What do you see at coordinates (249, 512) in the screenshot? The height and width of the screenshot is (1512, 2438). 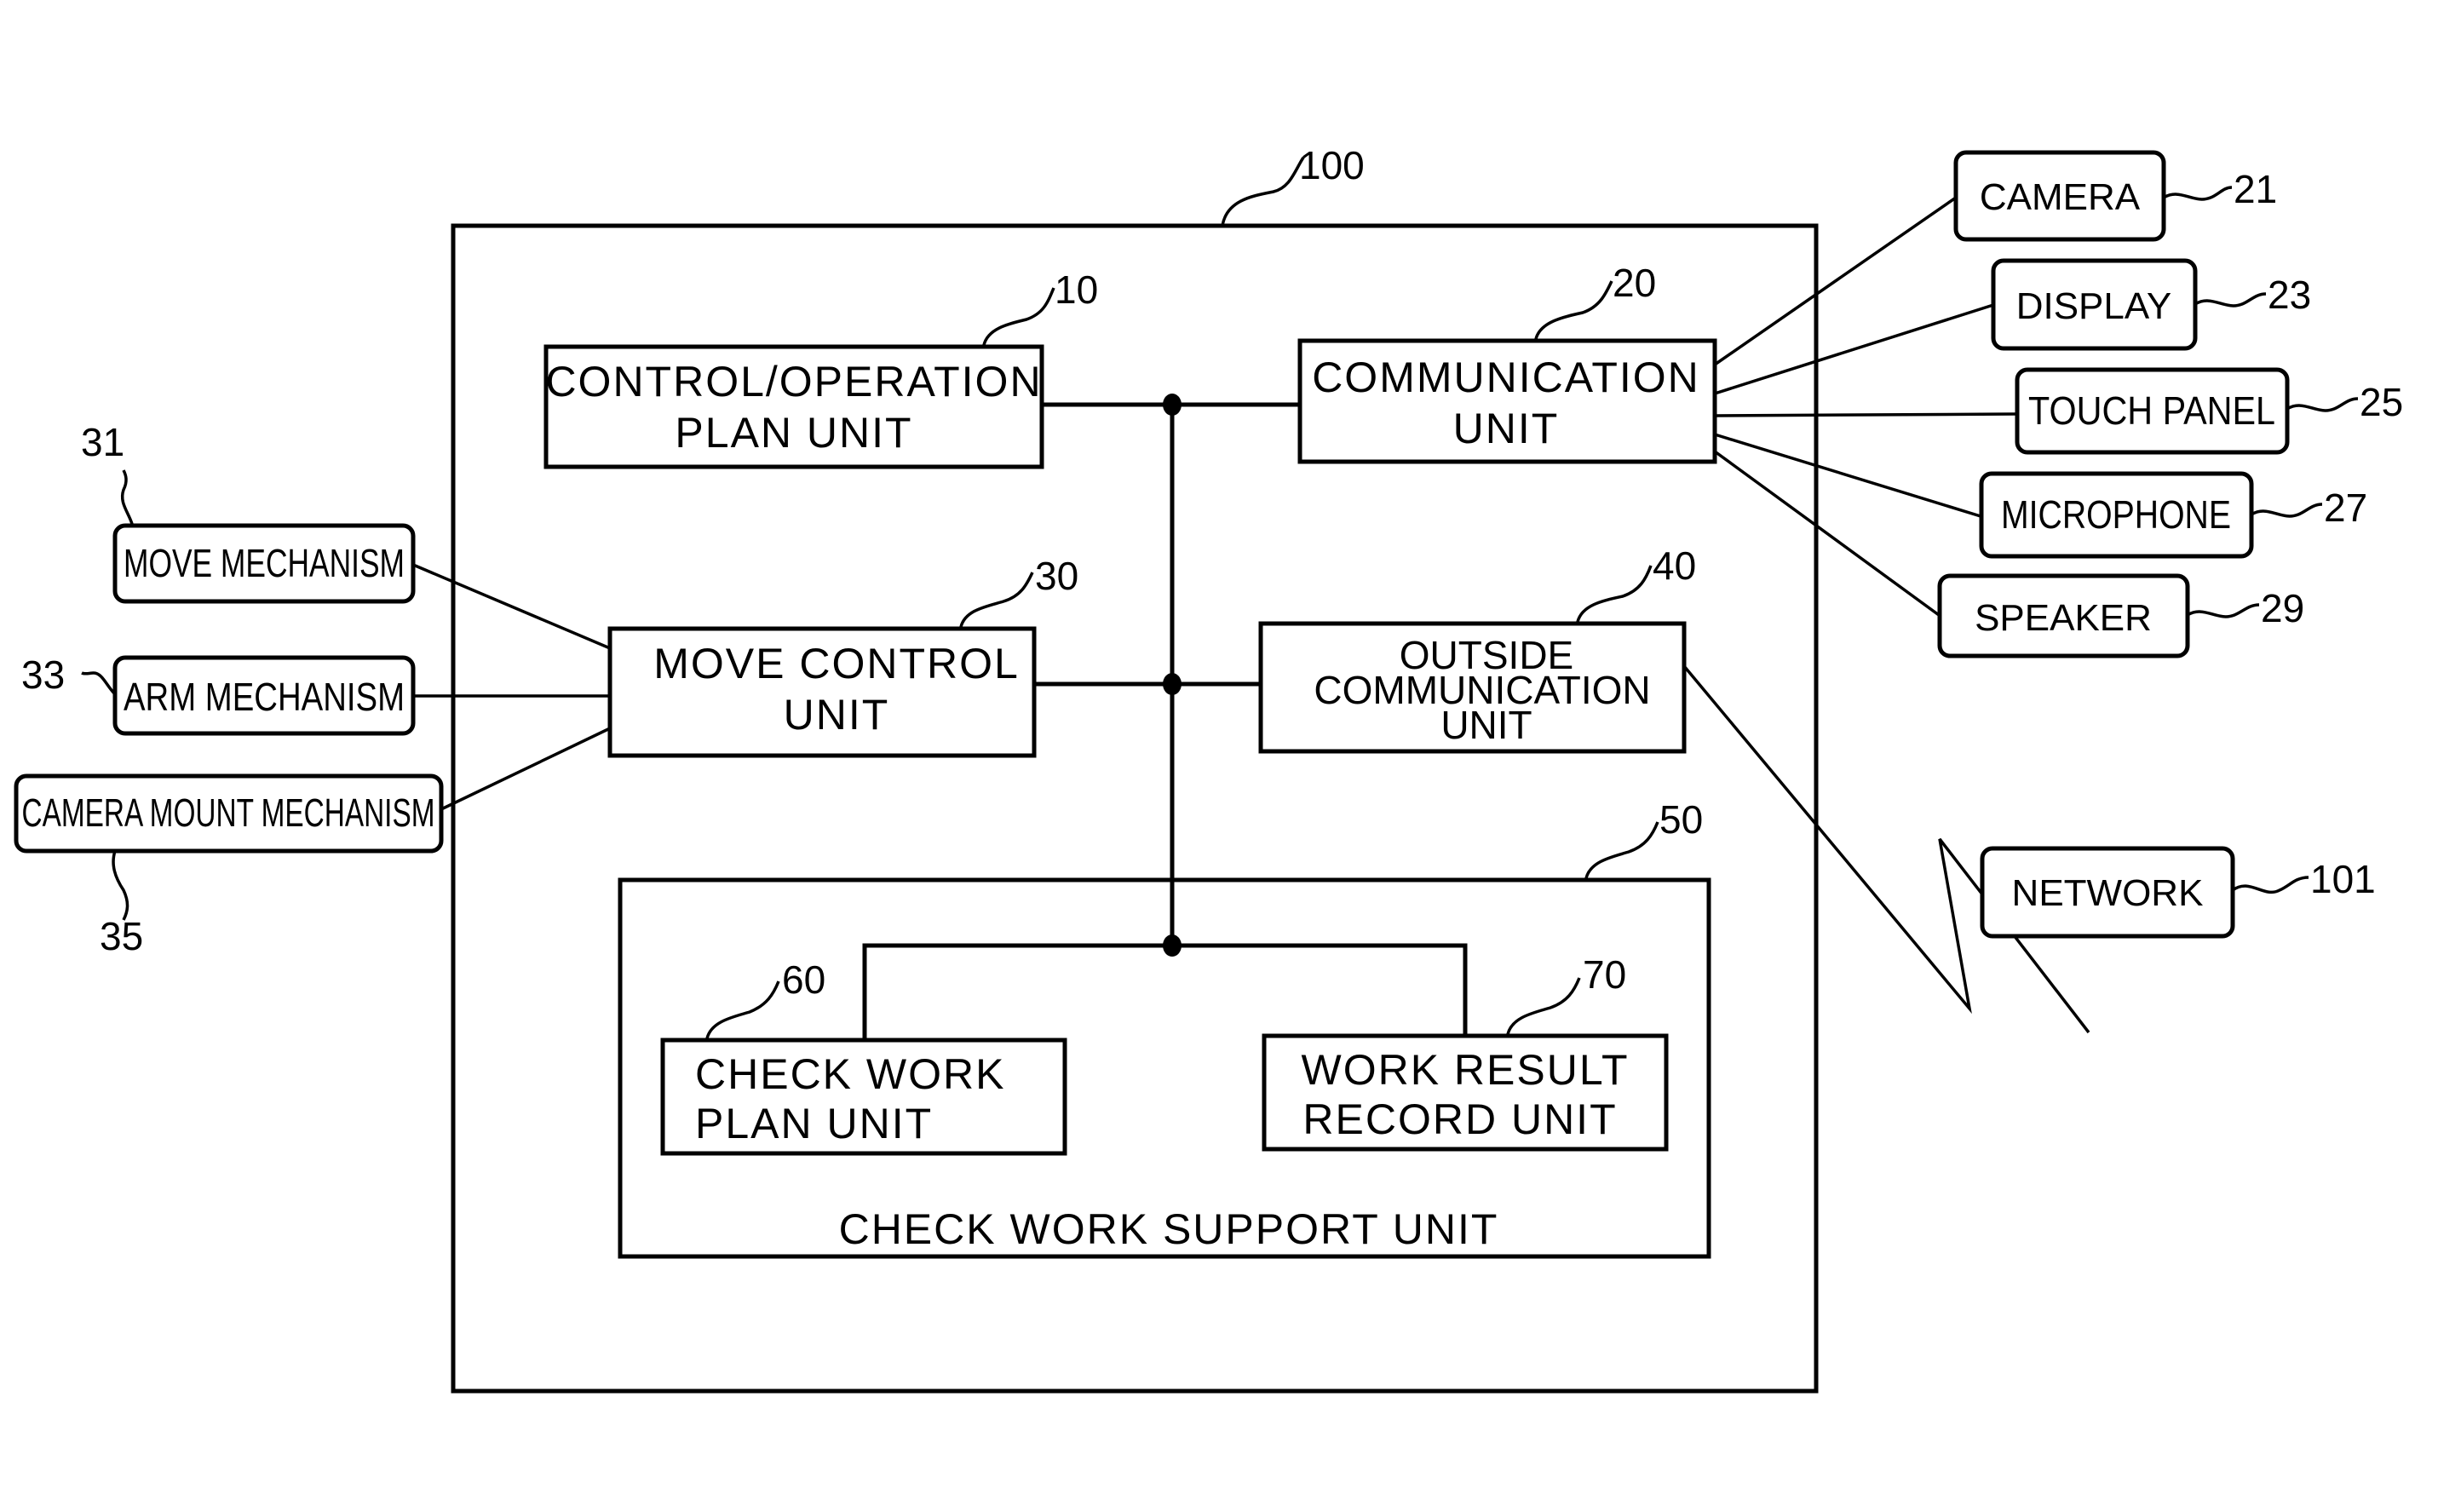 I see `move-mechanism: MOVE MECHANISM 31` at bounding box center [249, 512].